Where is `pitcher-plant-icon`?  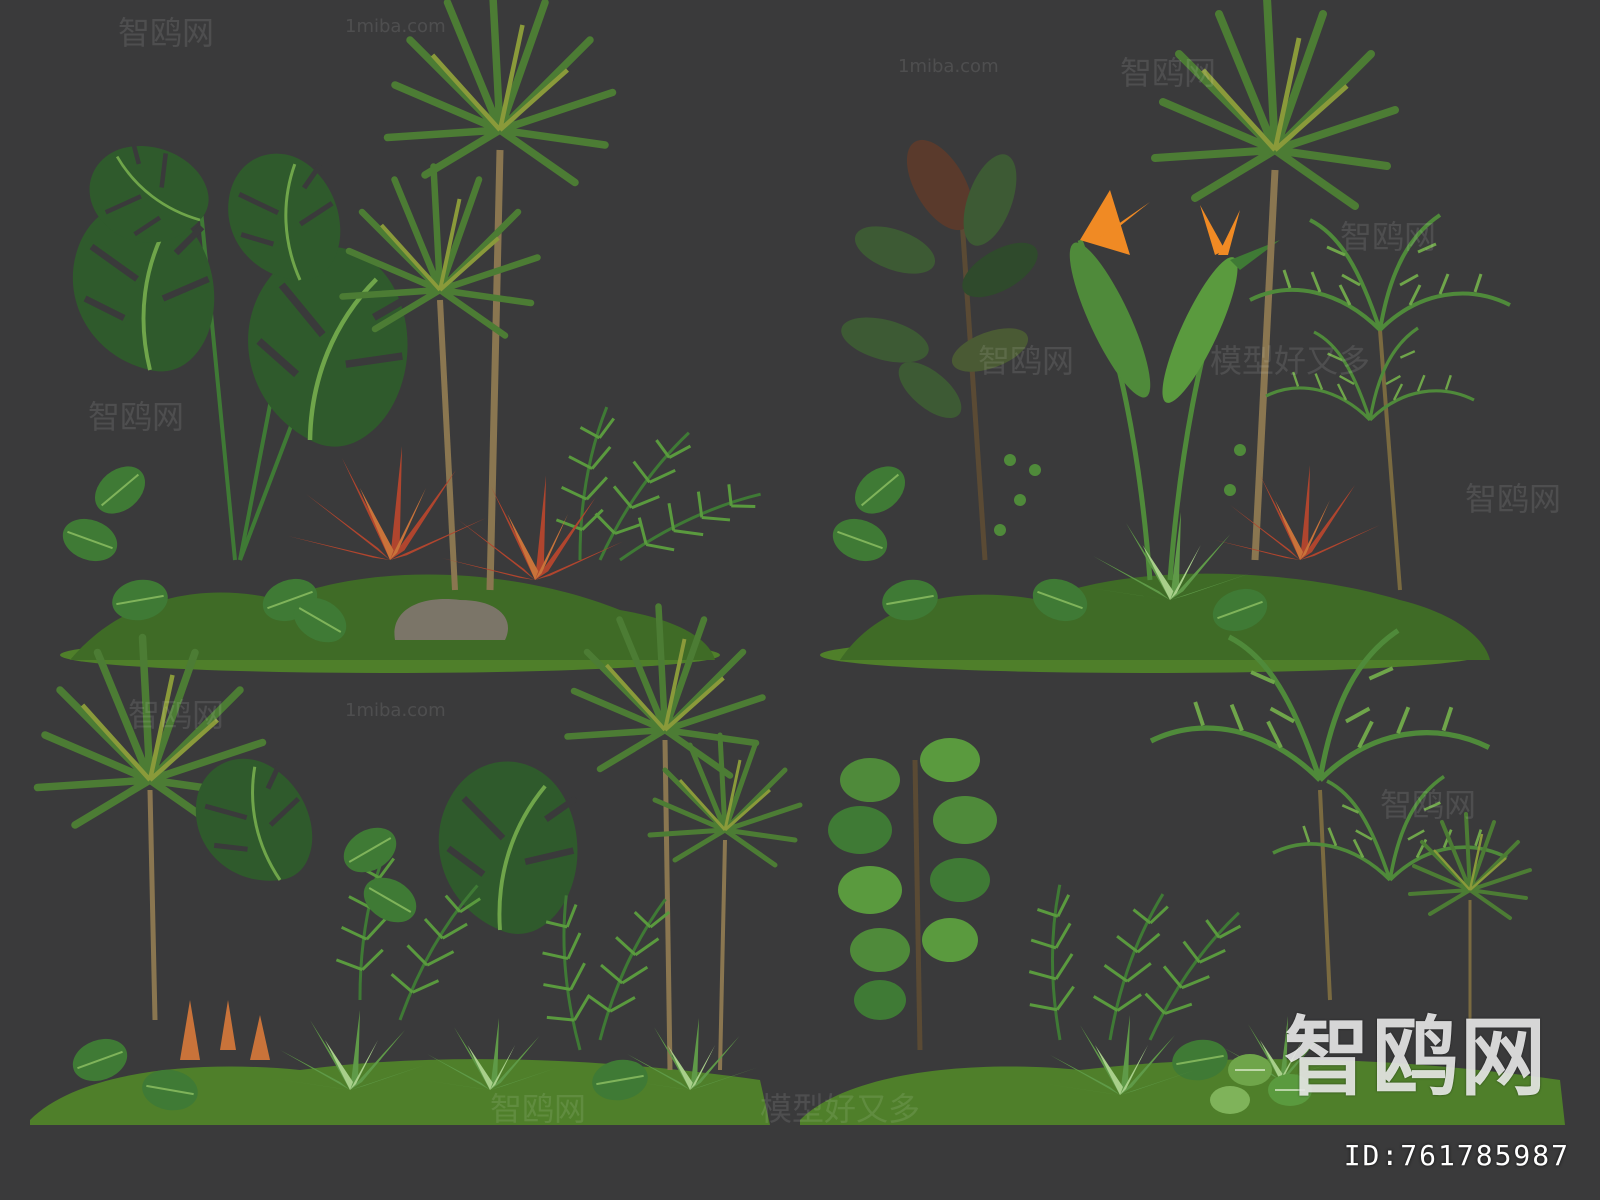 pitcher-plant-icon is located at coordinates (225, 1030).